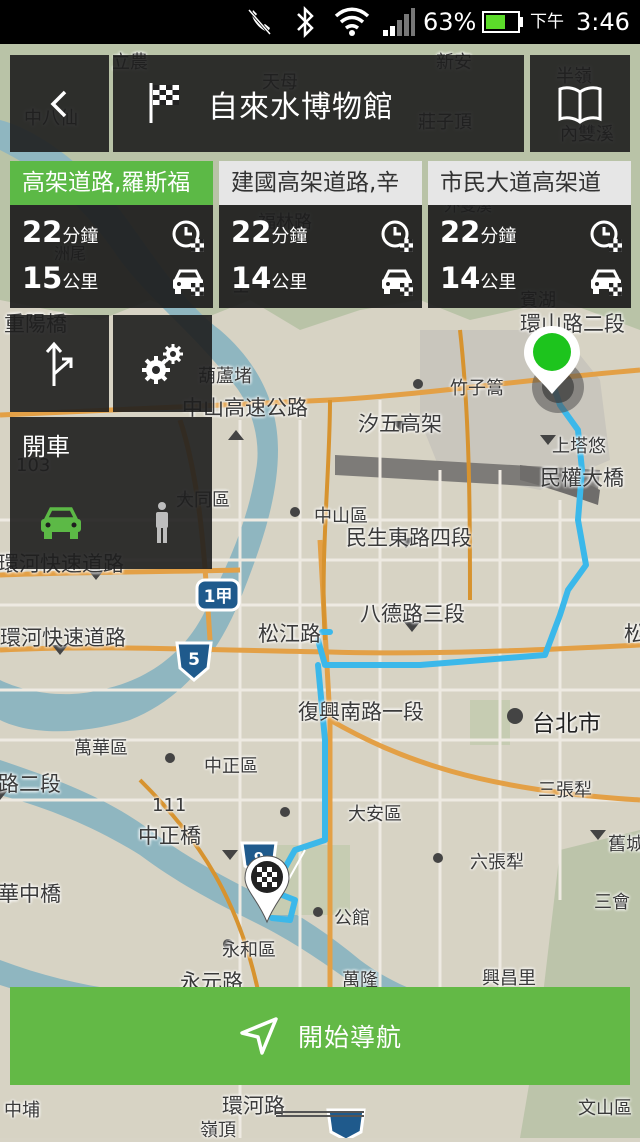  What do you see at coordinates (503, 22) in the screenshot?
I see `battery-icon` at bounding box center [503, 22].